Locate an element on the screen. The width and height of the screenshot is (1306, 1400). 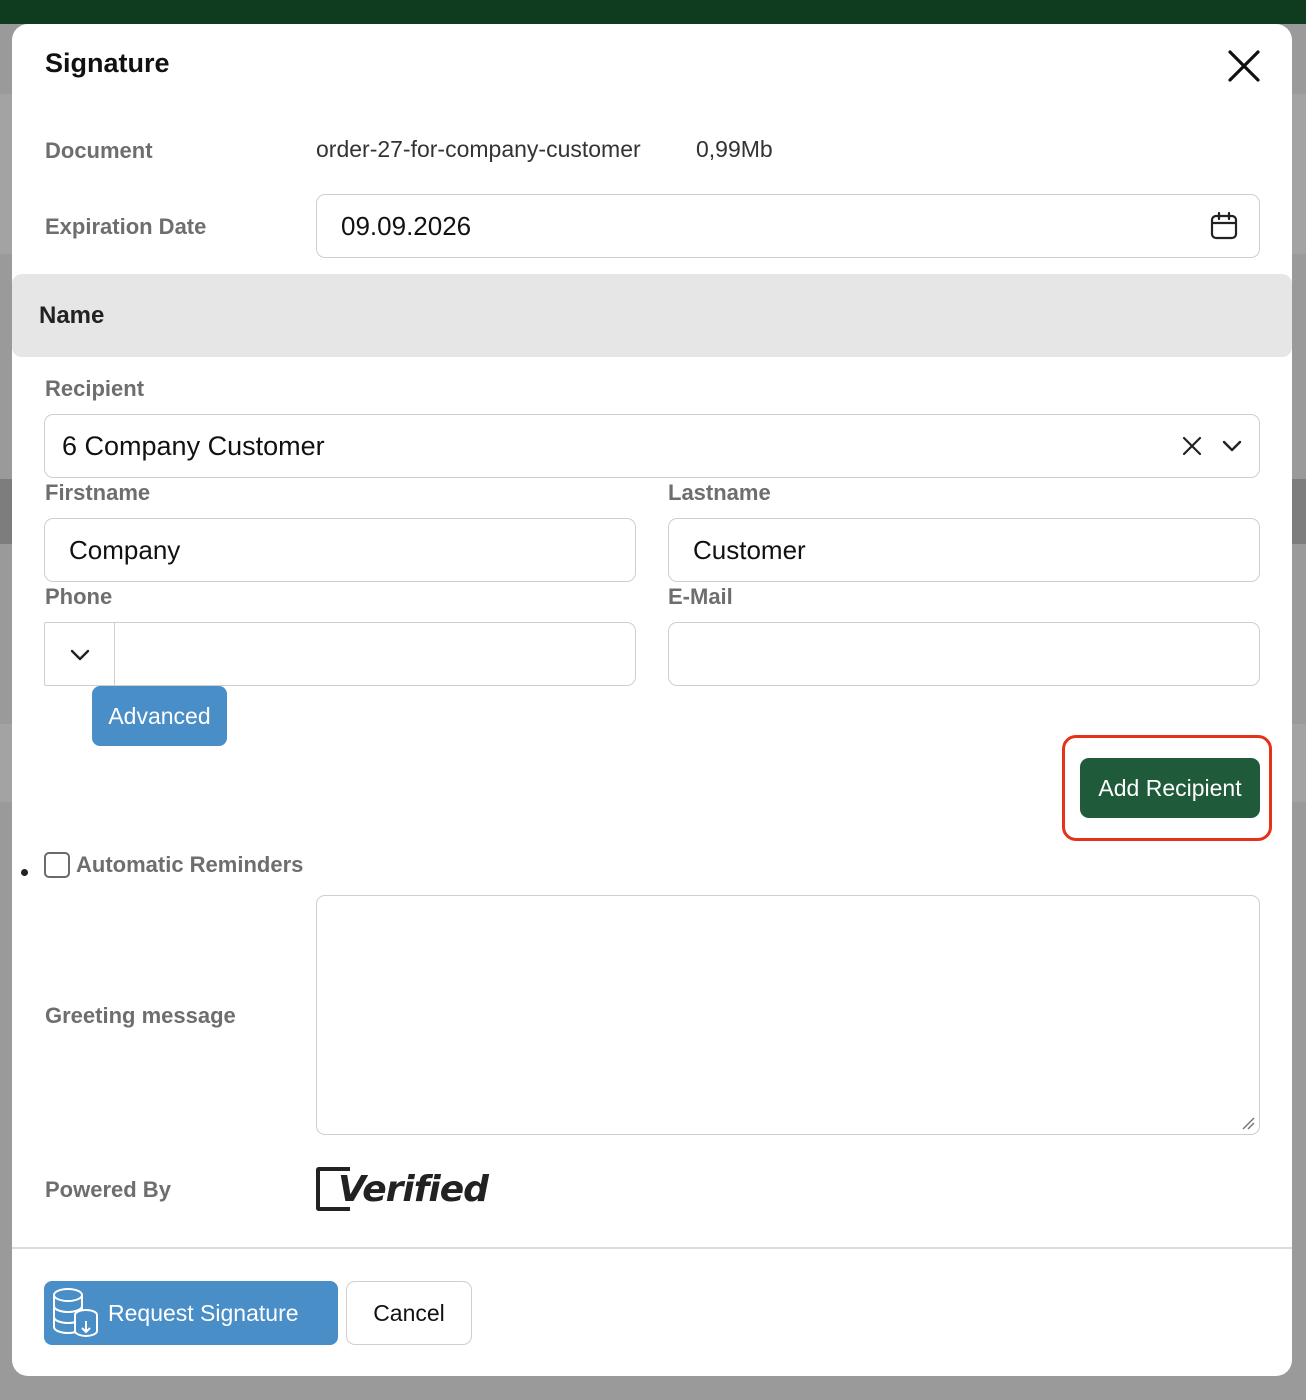
request-signature-button: Request Signature is located at coordinates (191, 1313).